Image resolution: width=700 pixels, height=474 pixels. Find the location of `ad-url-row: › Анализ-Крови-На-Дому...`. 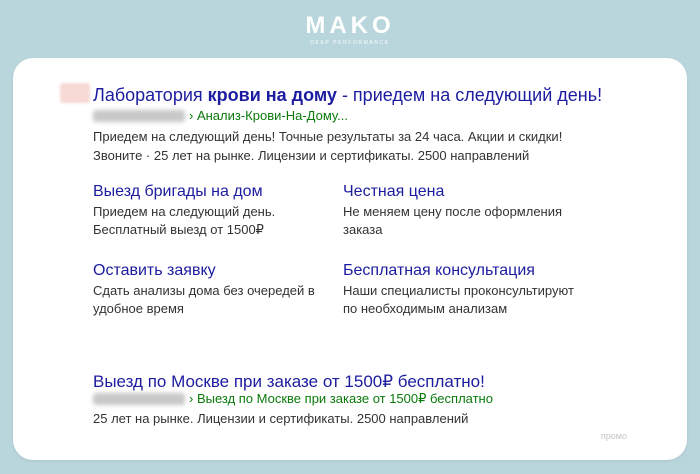

ad-url-row: › Анализ-Крови-На-Дому... is located at coordinates (220, 116).